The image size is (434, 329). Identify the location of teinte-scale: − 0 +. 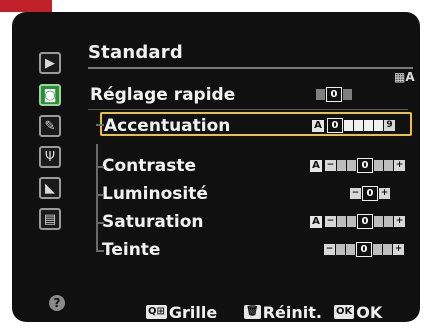
(364, 249).